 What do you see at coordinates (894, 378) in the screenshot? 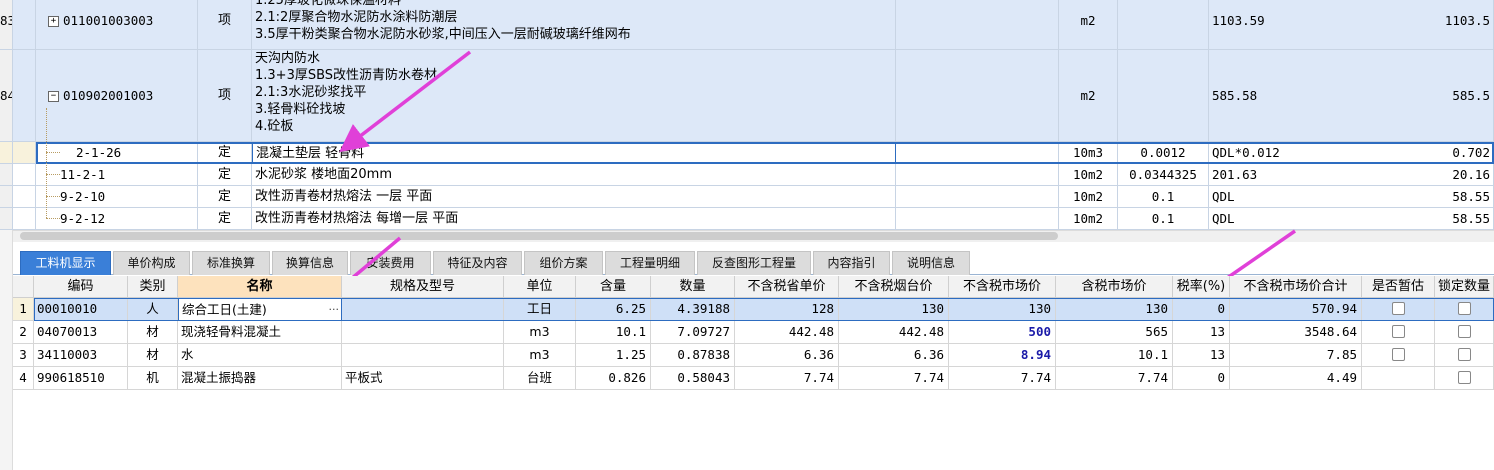
I see `cell-yt: 7.74` at bounding box center [894, 378].